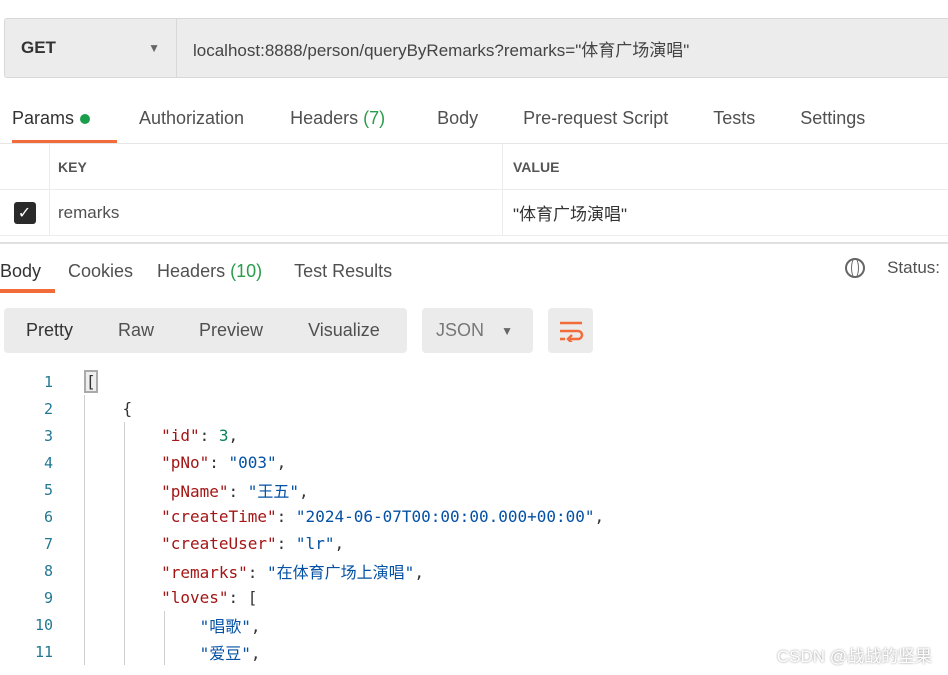 The image size is (948, 675). I want to click on line-number: 11, so click(43, 651).